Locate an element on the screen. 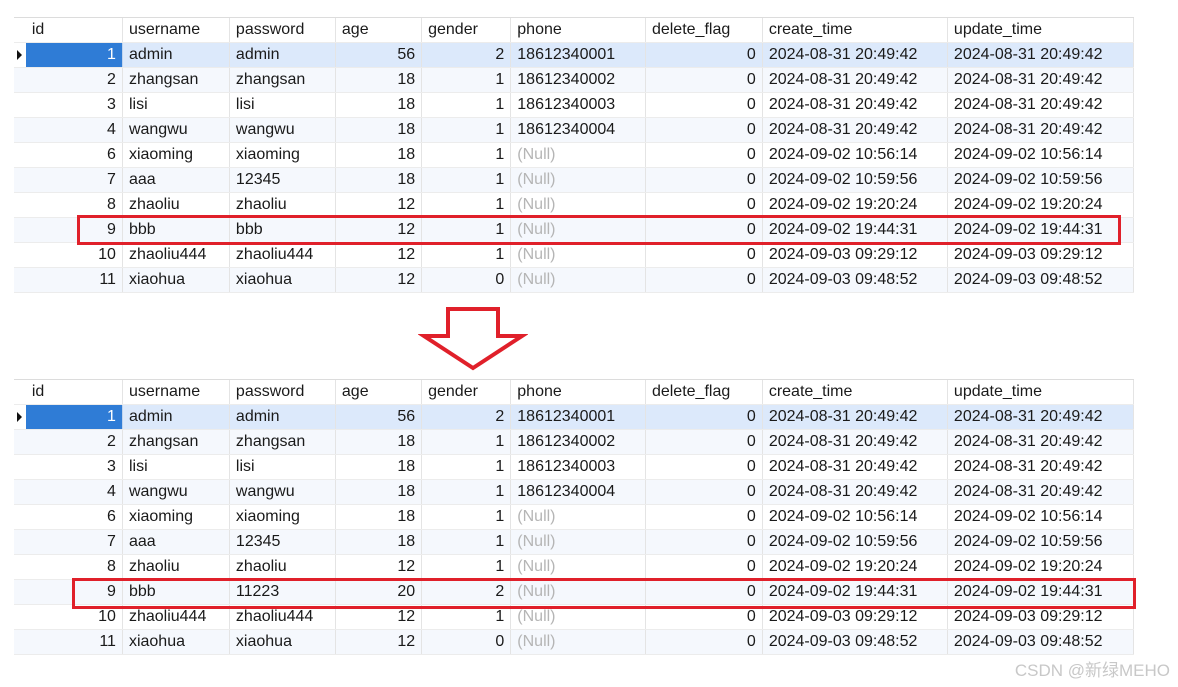 This screenshot has width=1178, height=687. password-cell: 12345 is located at coordinates (283, 542).